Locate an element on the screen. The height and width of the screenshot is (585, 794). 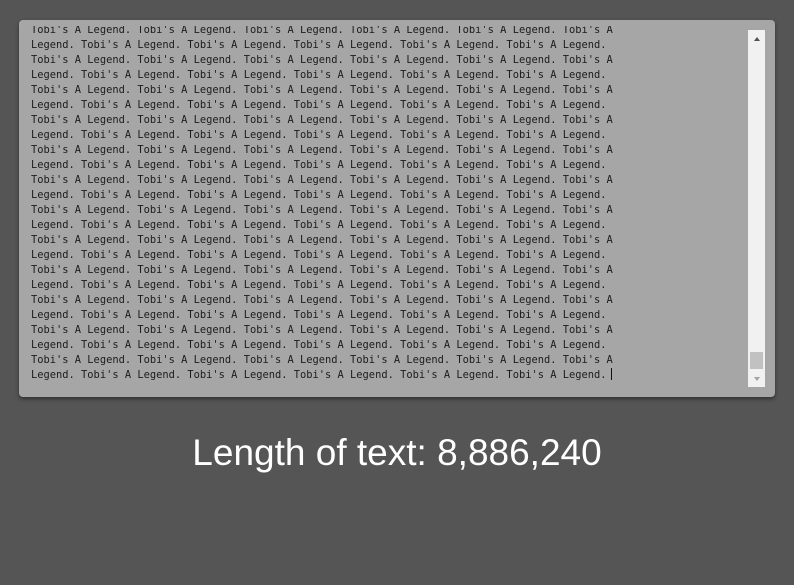
text-length-readout: Length of text: 8,886,240 is located at coordinates (397, 453).